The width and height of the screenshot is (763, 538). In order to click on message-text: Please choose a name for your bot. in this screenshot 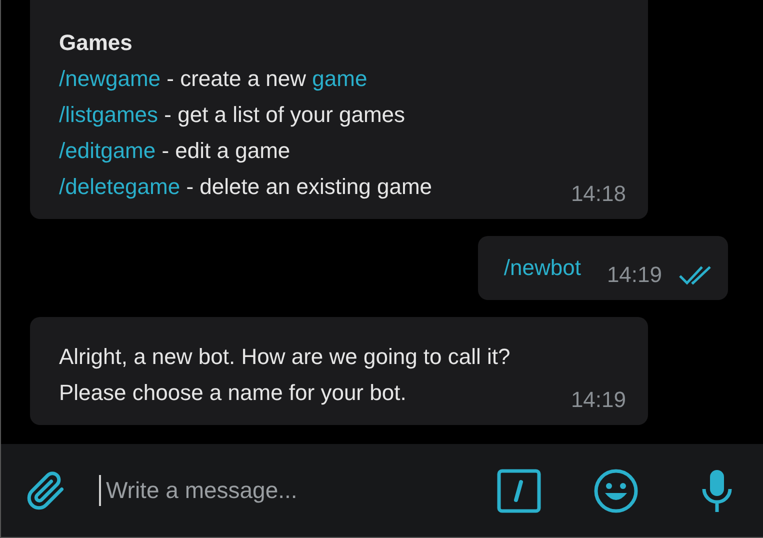, I will do `click(233, 393)`.